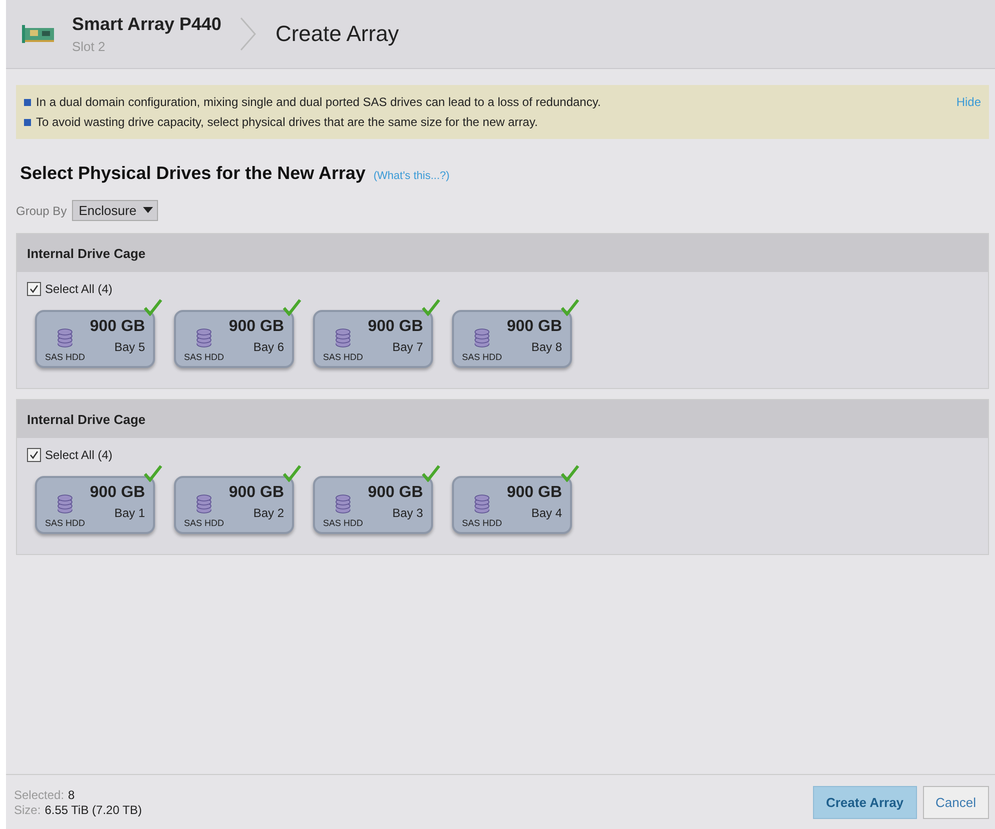  I want to click on bay-label: Bay 6, so click(268, 347).